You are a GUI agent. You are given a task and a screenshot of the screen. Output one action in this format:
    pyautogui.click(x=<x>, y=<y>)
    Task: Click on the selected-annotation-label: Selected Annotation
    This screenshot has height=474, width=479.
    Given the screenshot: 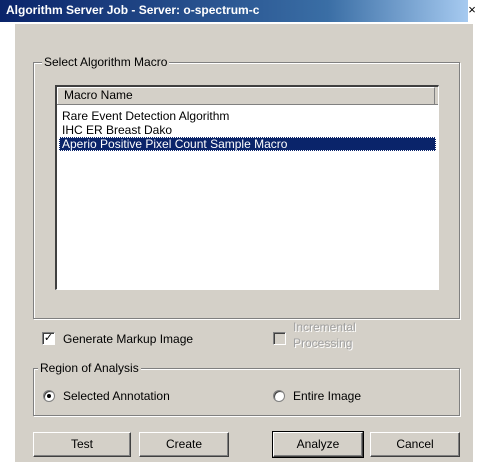 What is the action you would take?
    pyautogui.click(x=116, y=396)
    